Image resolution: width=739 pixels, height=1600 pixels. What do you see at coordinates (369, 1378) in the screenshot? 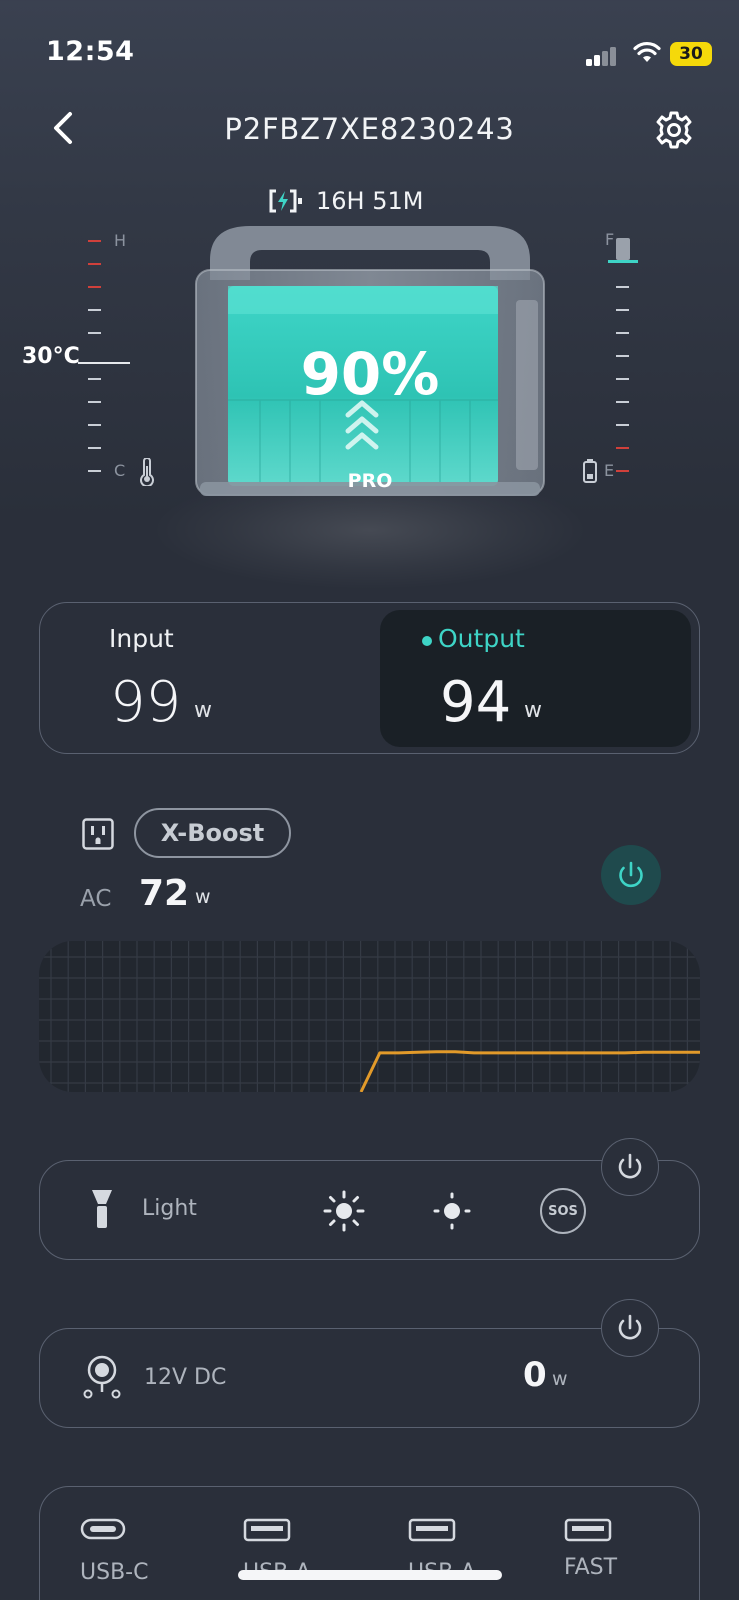
I see `dc-card` at bounding box center [369, 1378].